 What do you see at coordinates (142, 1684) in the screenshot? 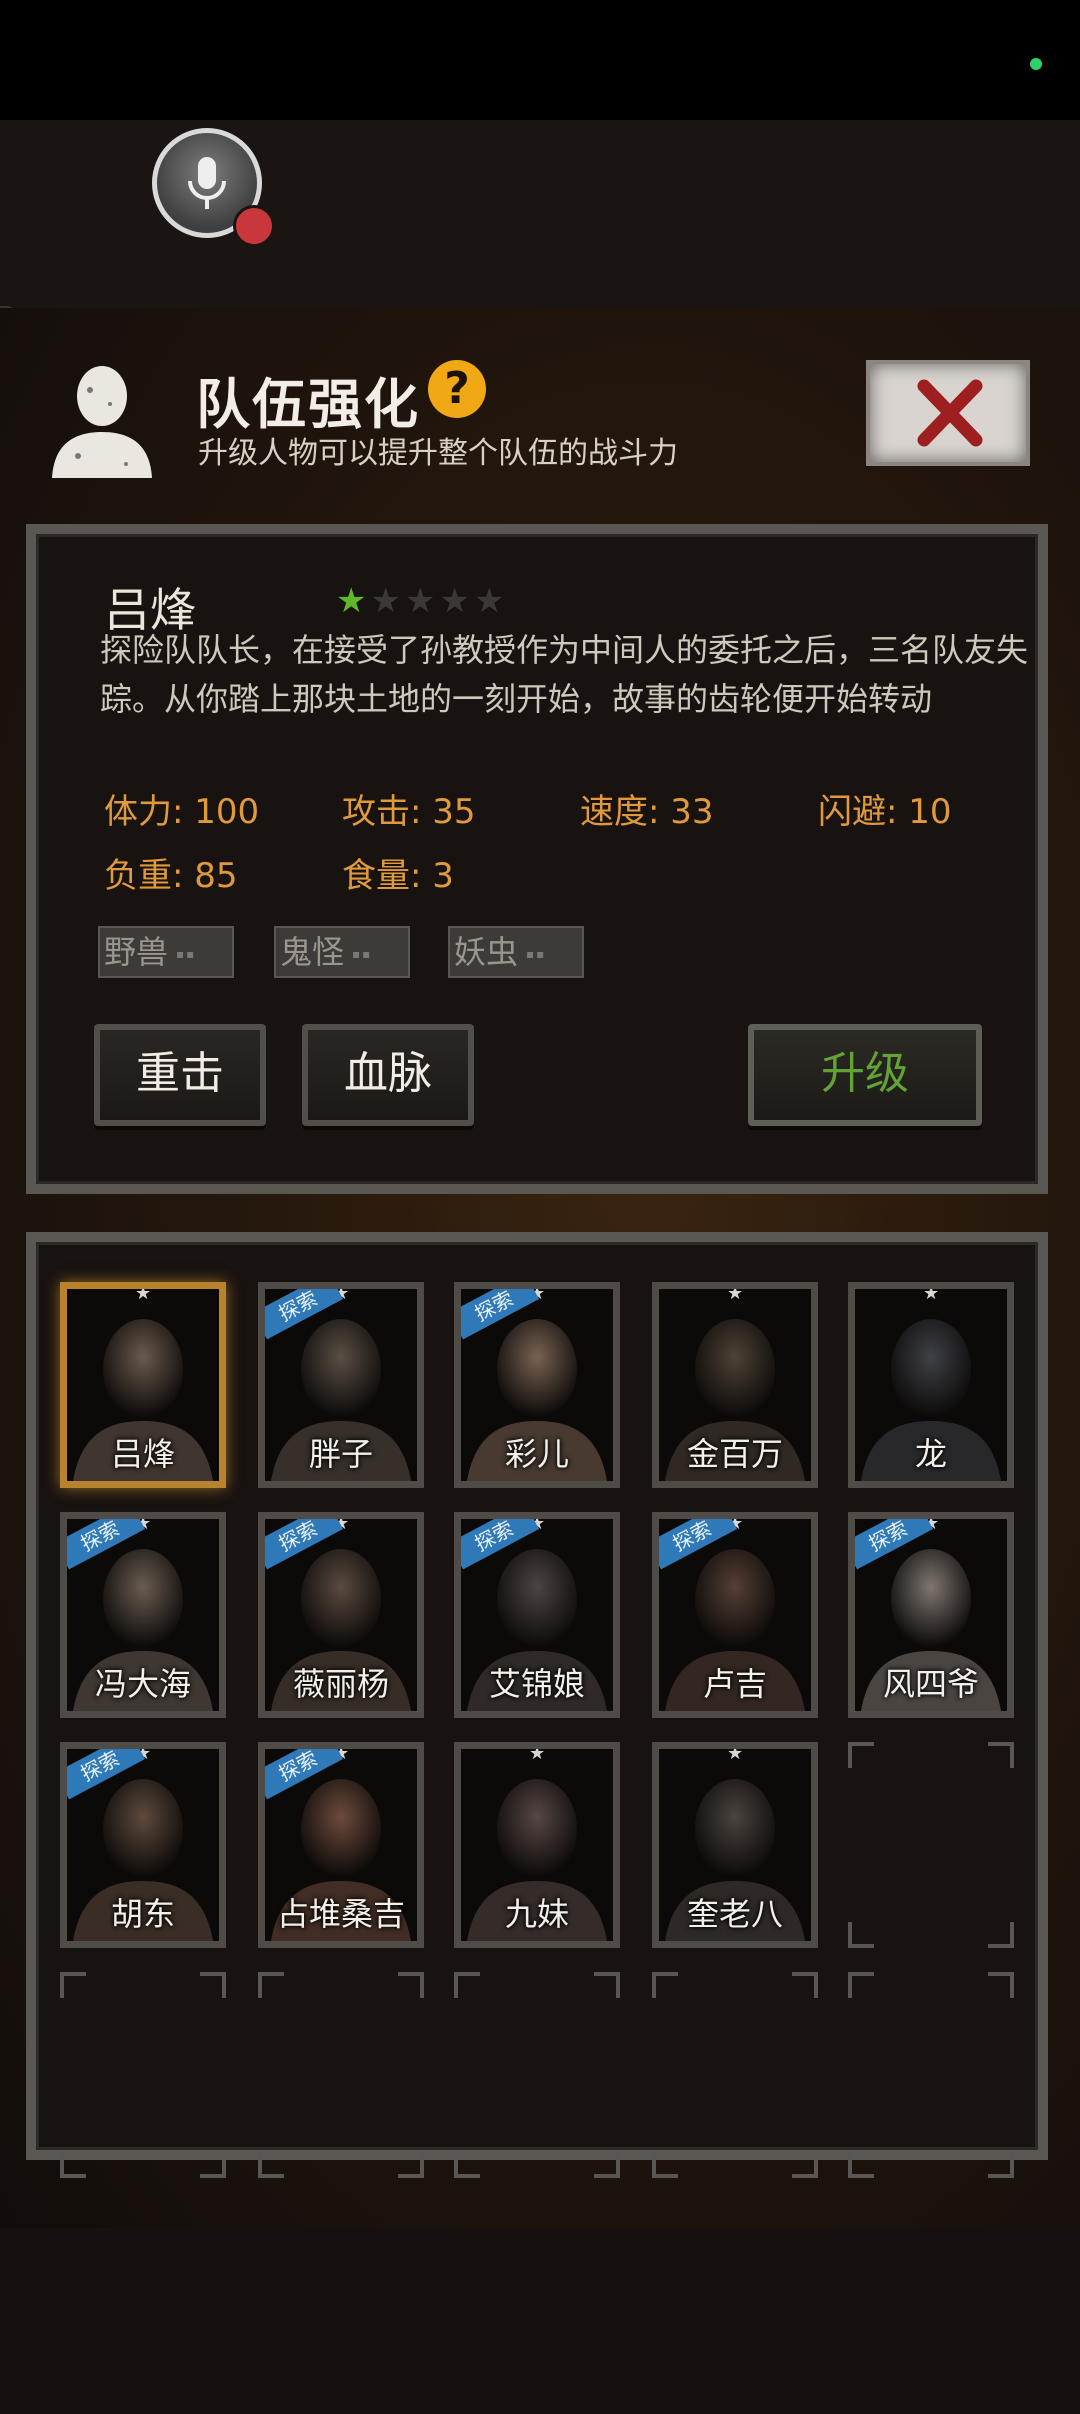
I see `roster-card-name: 冯大海` at bounding box center [142, 1684].